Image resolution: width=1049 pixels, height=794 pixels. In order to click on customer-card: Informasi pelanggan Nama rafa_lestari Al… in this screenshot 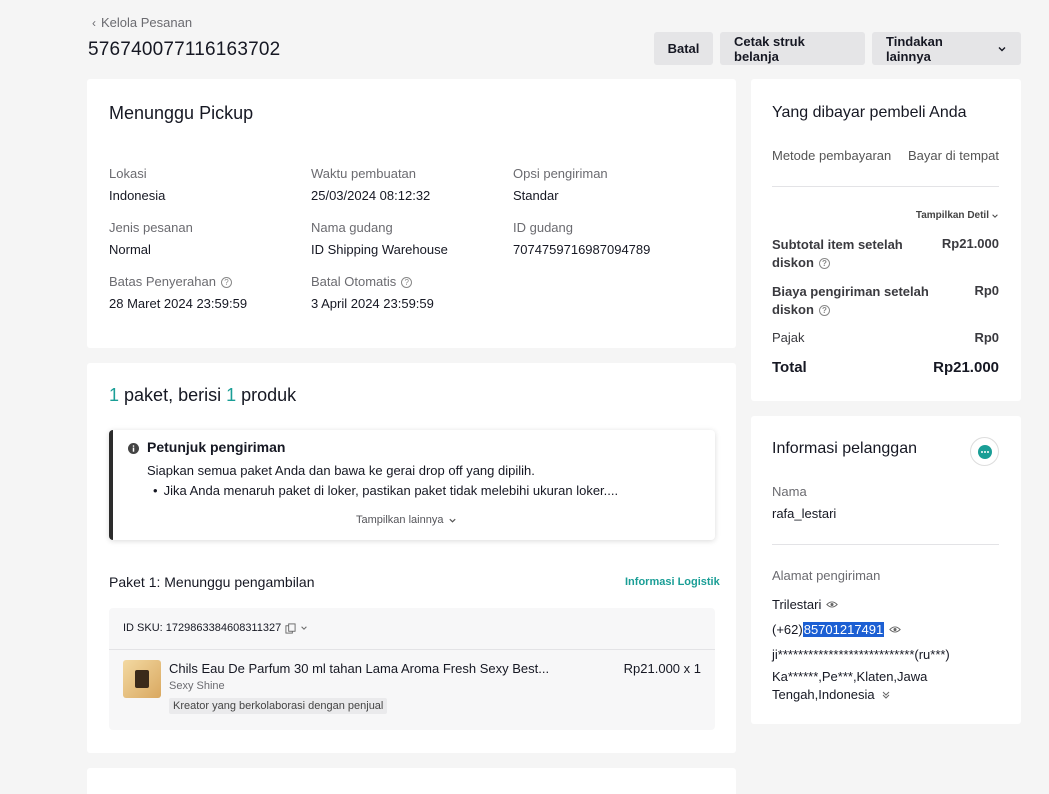, I will do `click(886, 570)`.